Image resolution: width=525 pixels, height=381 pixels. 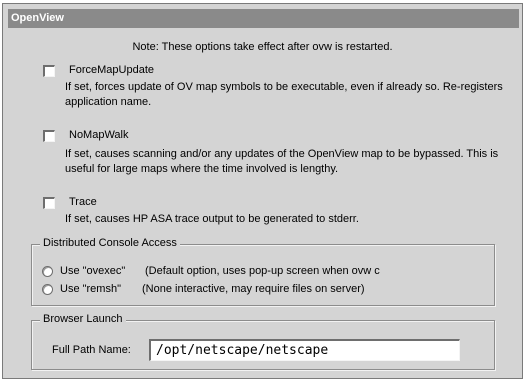 What do you see at coordinates (83, 202) in the screenshot?
I see `trace-label: Trace` at bounding box center [83, 202].